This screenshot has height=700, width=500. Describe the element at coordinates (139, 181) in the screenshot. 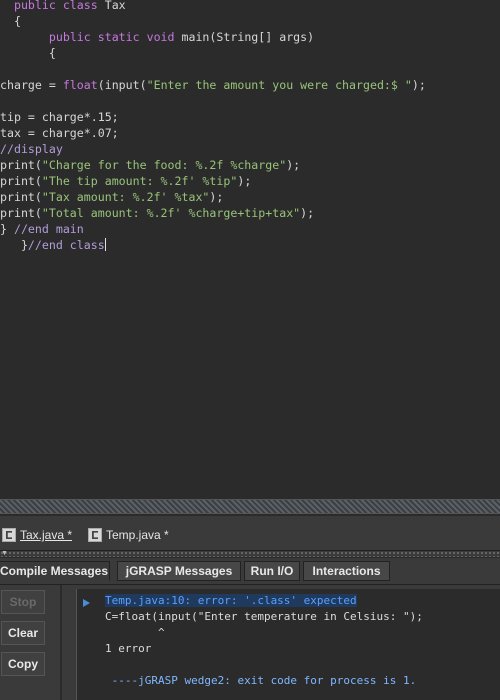

I see `code-token: "The tip amount: %.2f' %tip"` at that location.